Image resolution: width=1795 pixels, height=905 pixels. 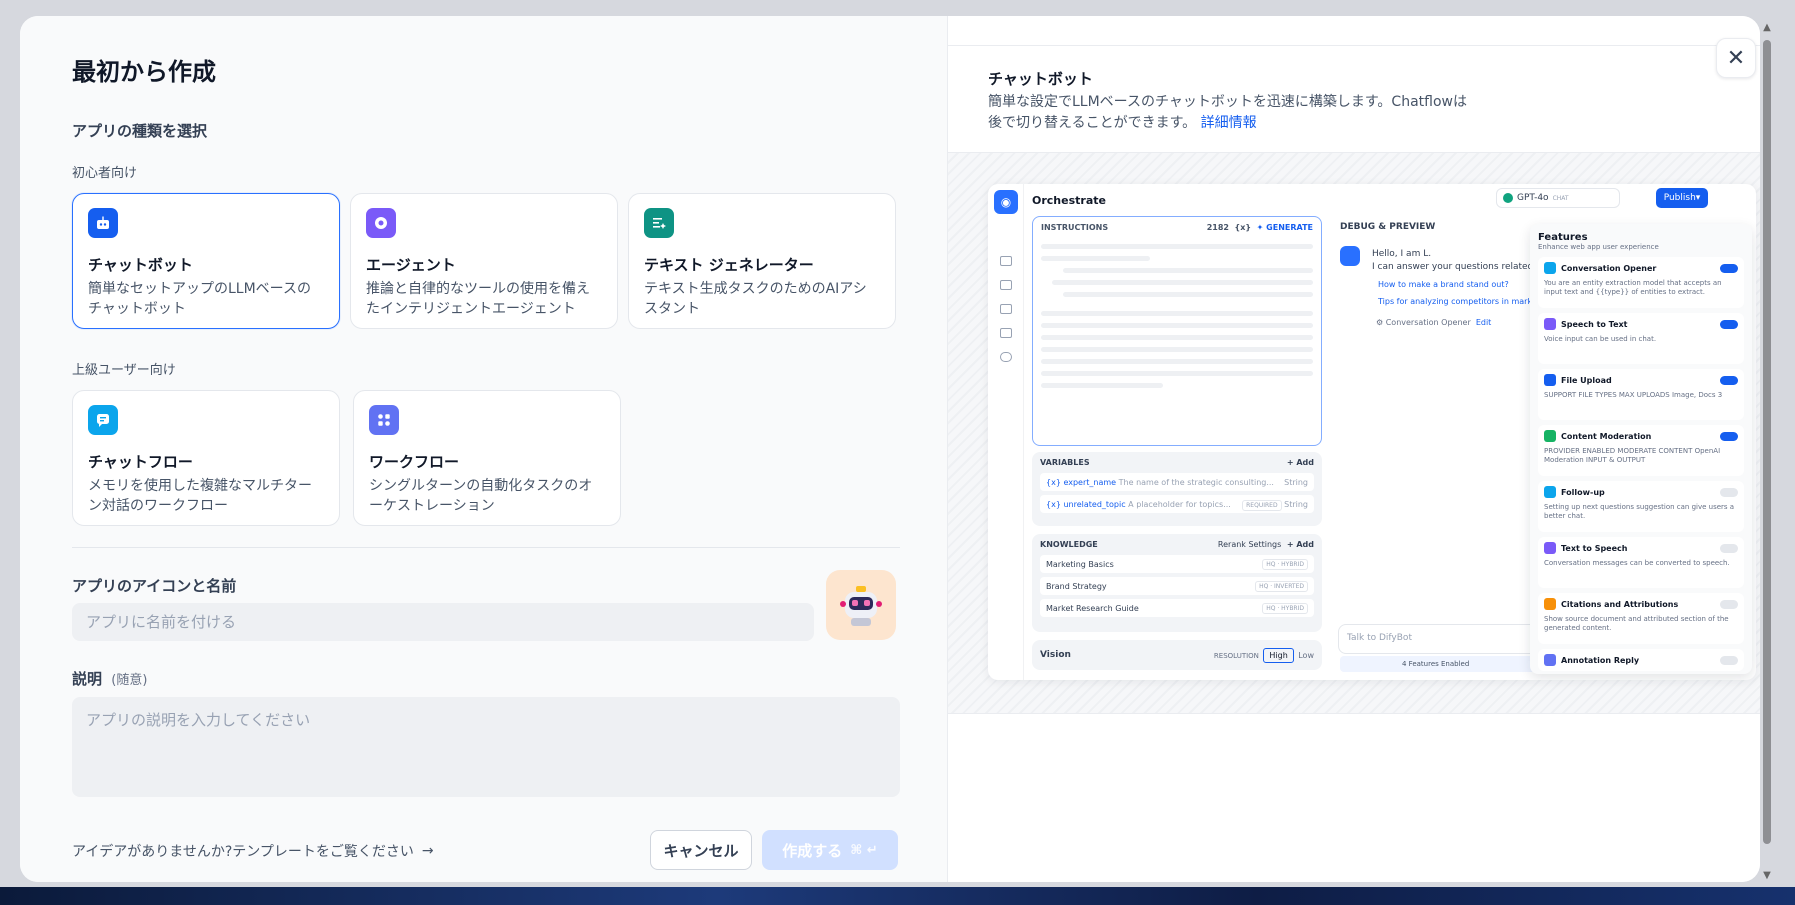 What do you see at coordinates (486, 747) in the screenshot?
I see `app-description-input` at bounding box center [486, 747].